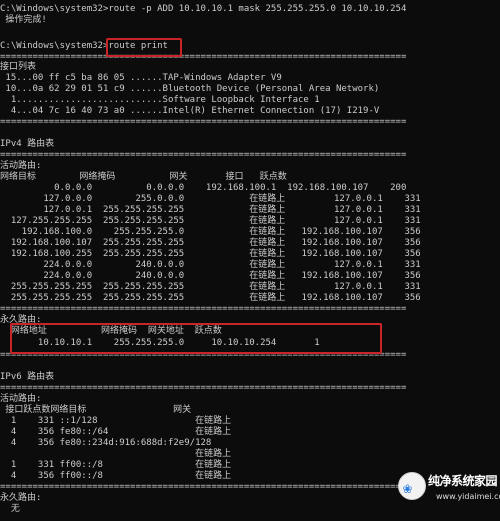  I want to click on console-line: IPv4 路由表, so click(27, 144).